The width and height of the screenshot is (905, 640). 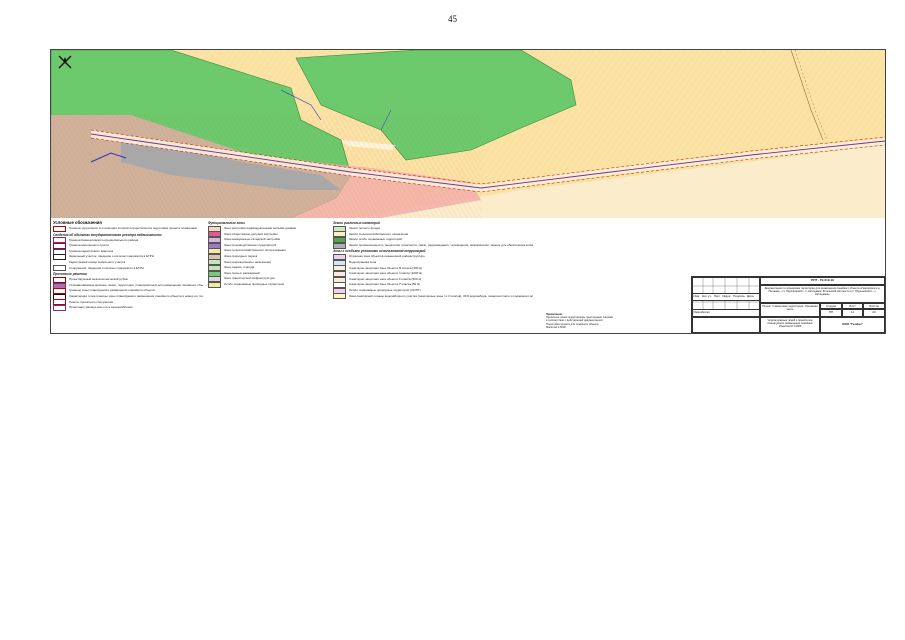 What do you see at coordinates (379, 234) in the screenshot?
I see `legend-label: Земли сельскохозяйственного назначения` at bounding box center [379, 234].